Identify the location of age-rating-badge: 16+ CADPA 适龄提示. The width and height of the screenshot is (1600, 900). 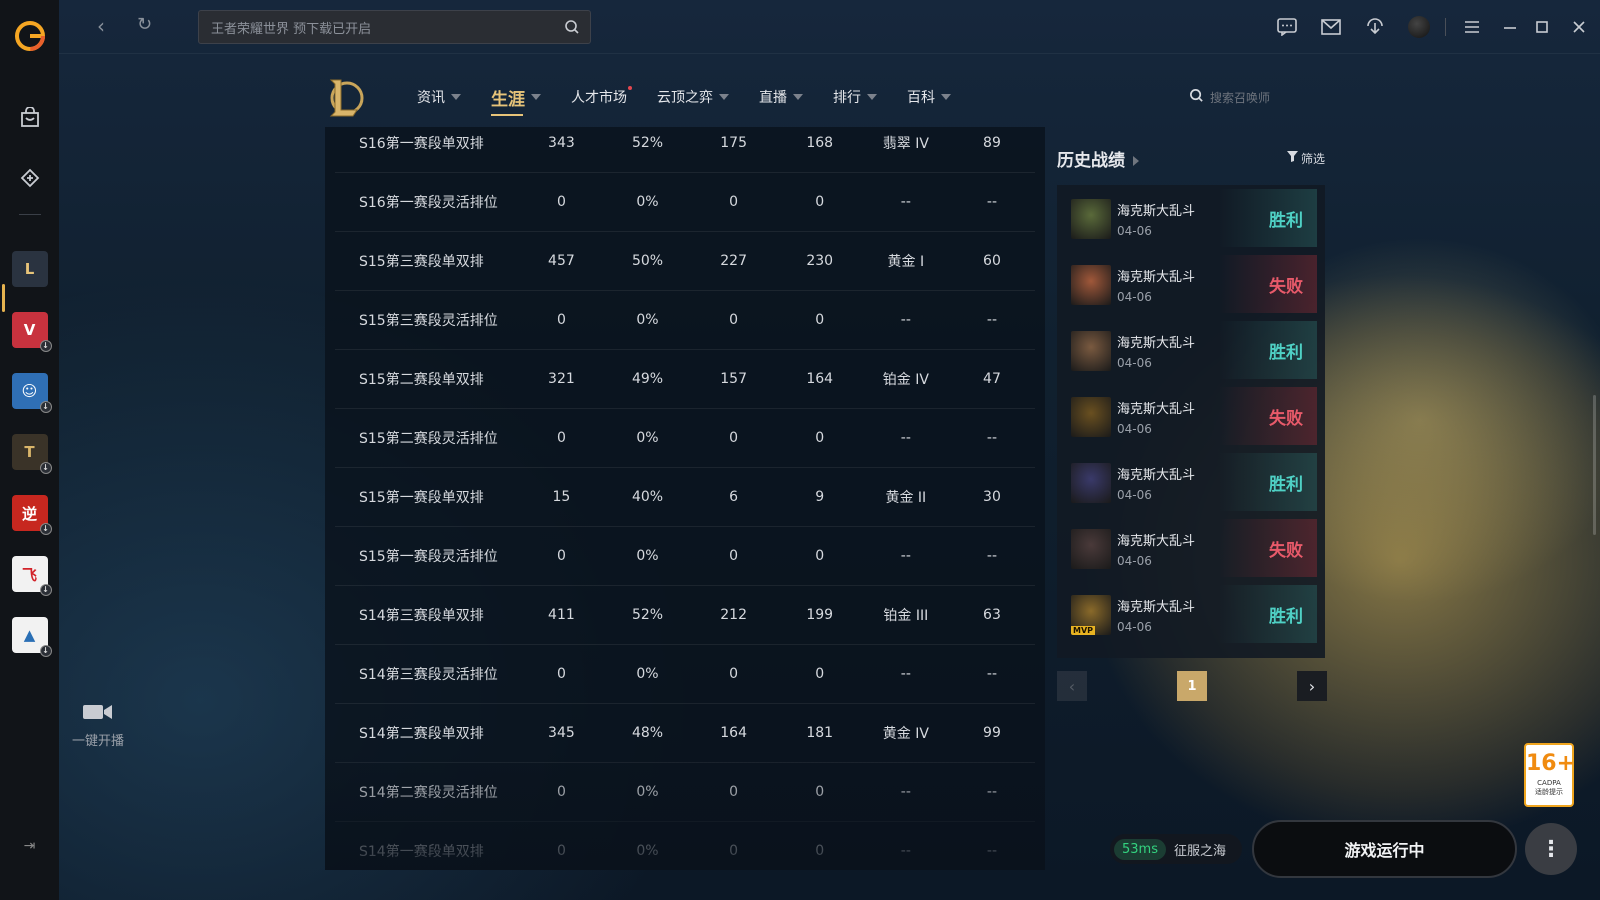
(1549, 775).